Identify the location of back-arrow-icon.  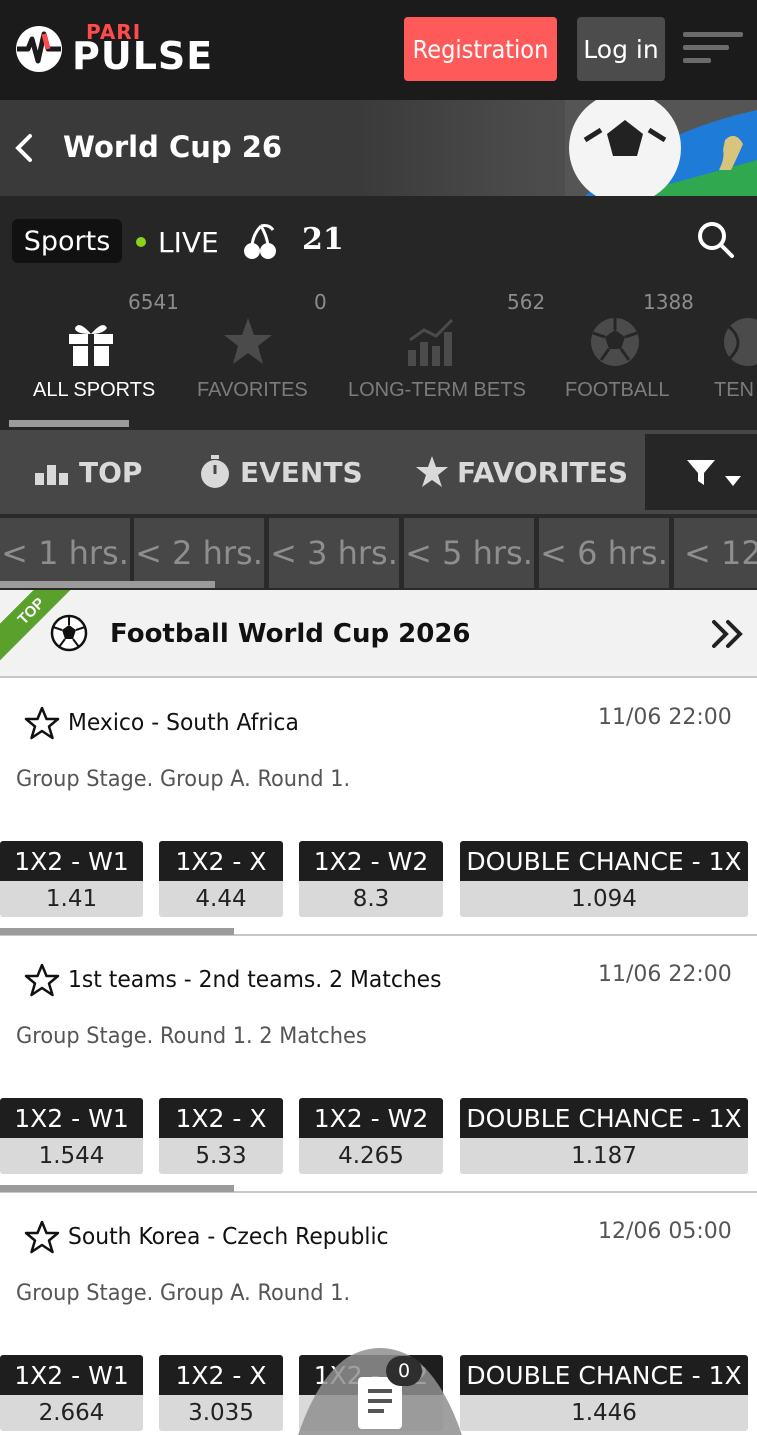
(24, 148).